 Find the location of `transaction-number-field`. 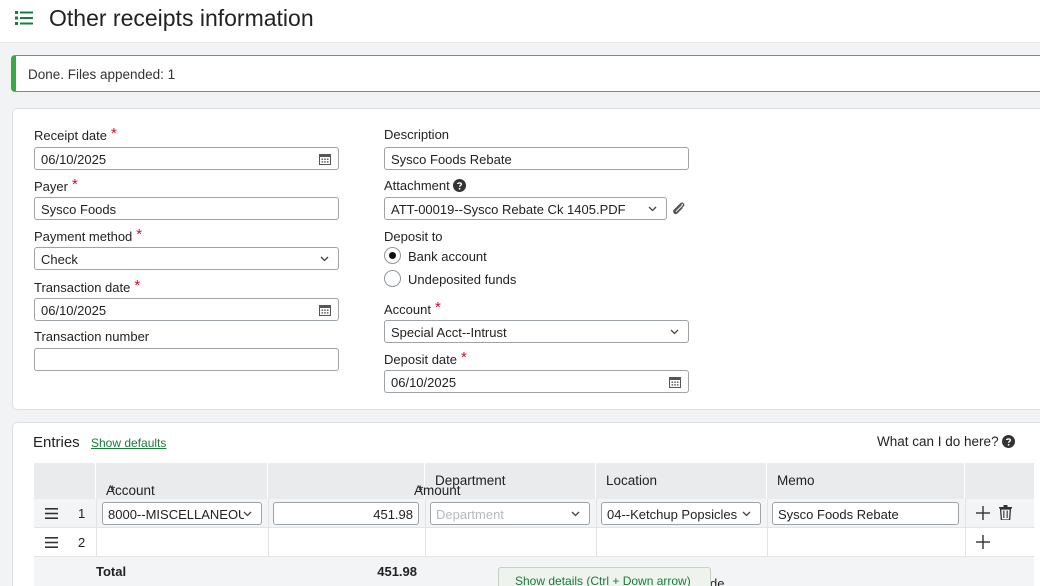

transaction-number-field is located at coordinates (186, 359).